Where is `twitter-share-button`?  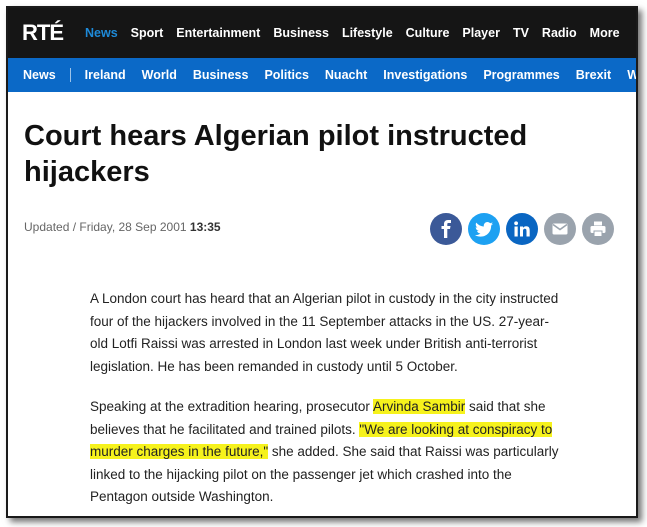
twitter-share-button is located at coordinates (484, 229).